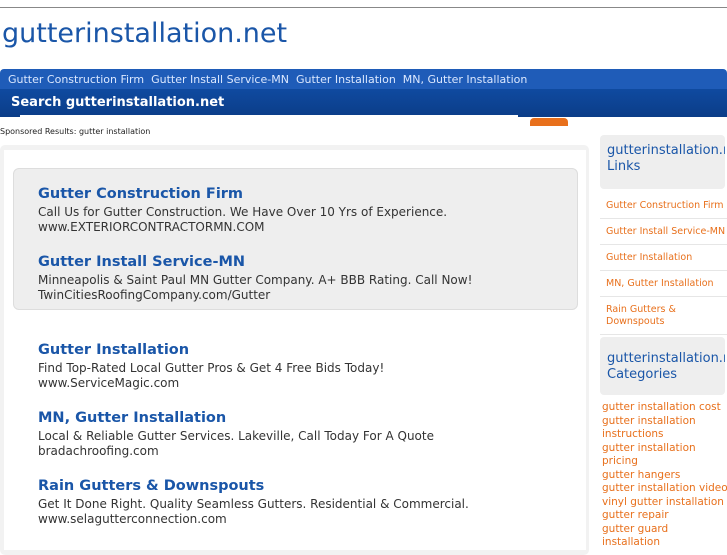  I want to click on sidebar-categories-header: gutterinstallation.net Categories, so click(662, 366).